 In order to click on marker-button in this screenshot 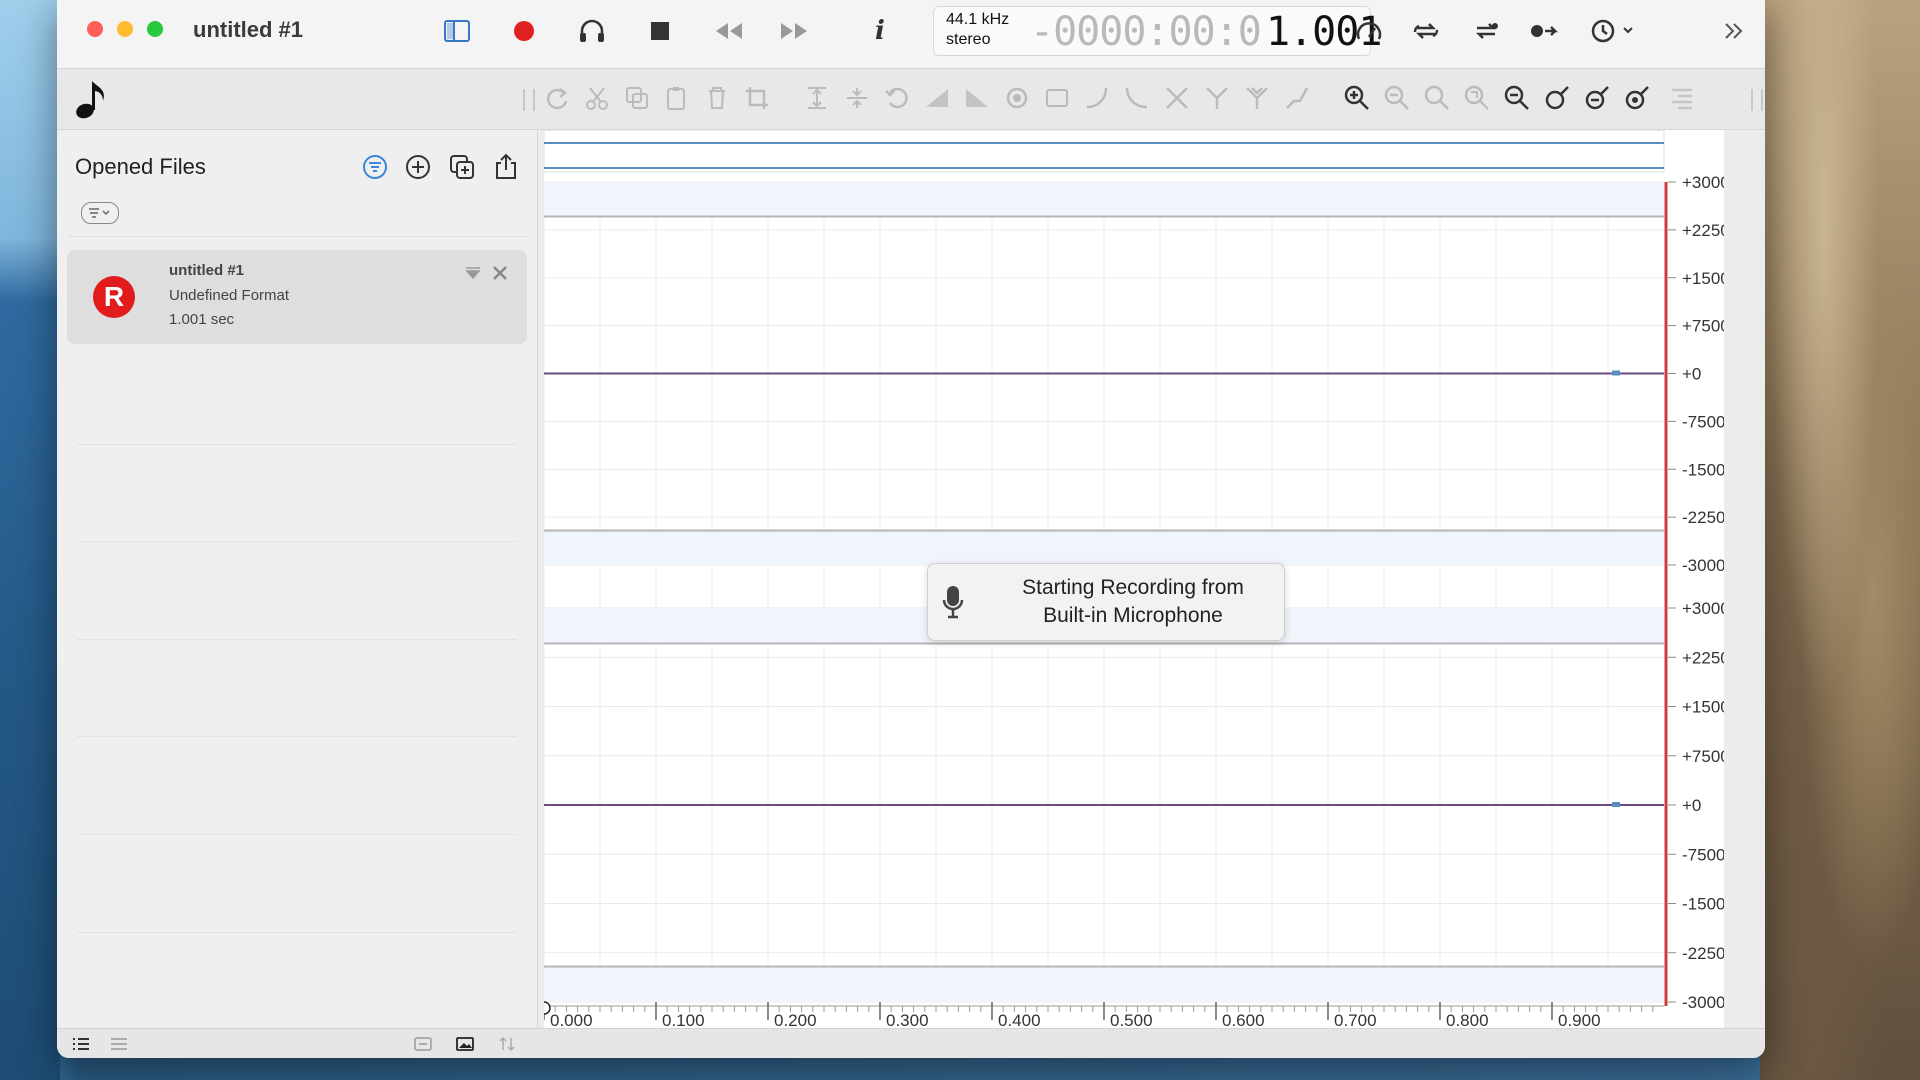, I will do `click(1557, 98)`.